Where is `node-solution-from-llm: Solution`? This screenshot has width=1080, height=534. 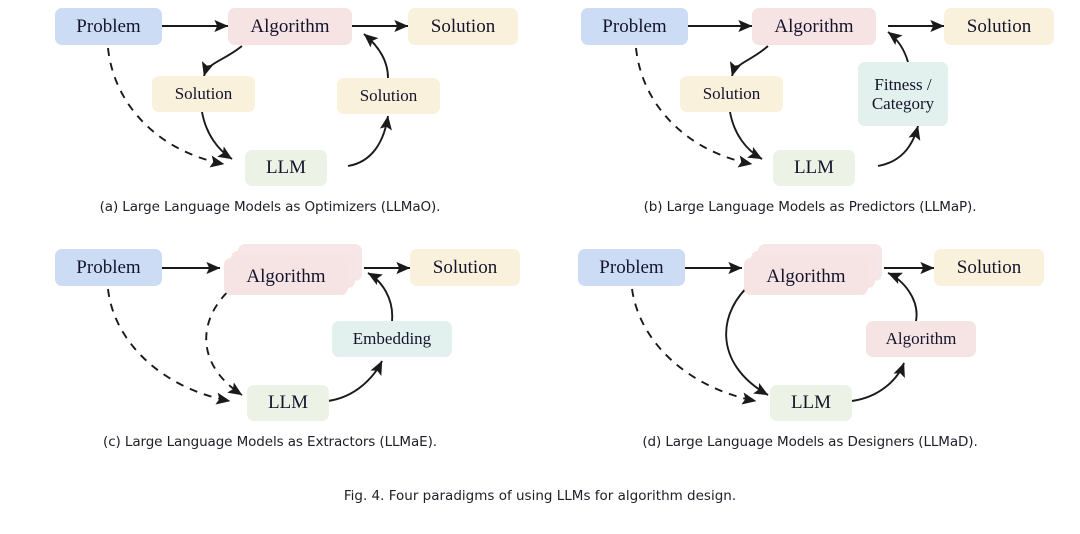 node-solution-from-llm: Solution is located at coordinates (388, 96).